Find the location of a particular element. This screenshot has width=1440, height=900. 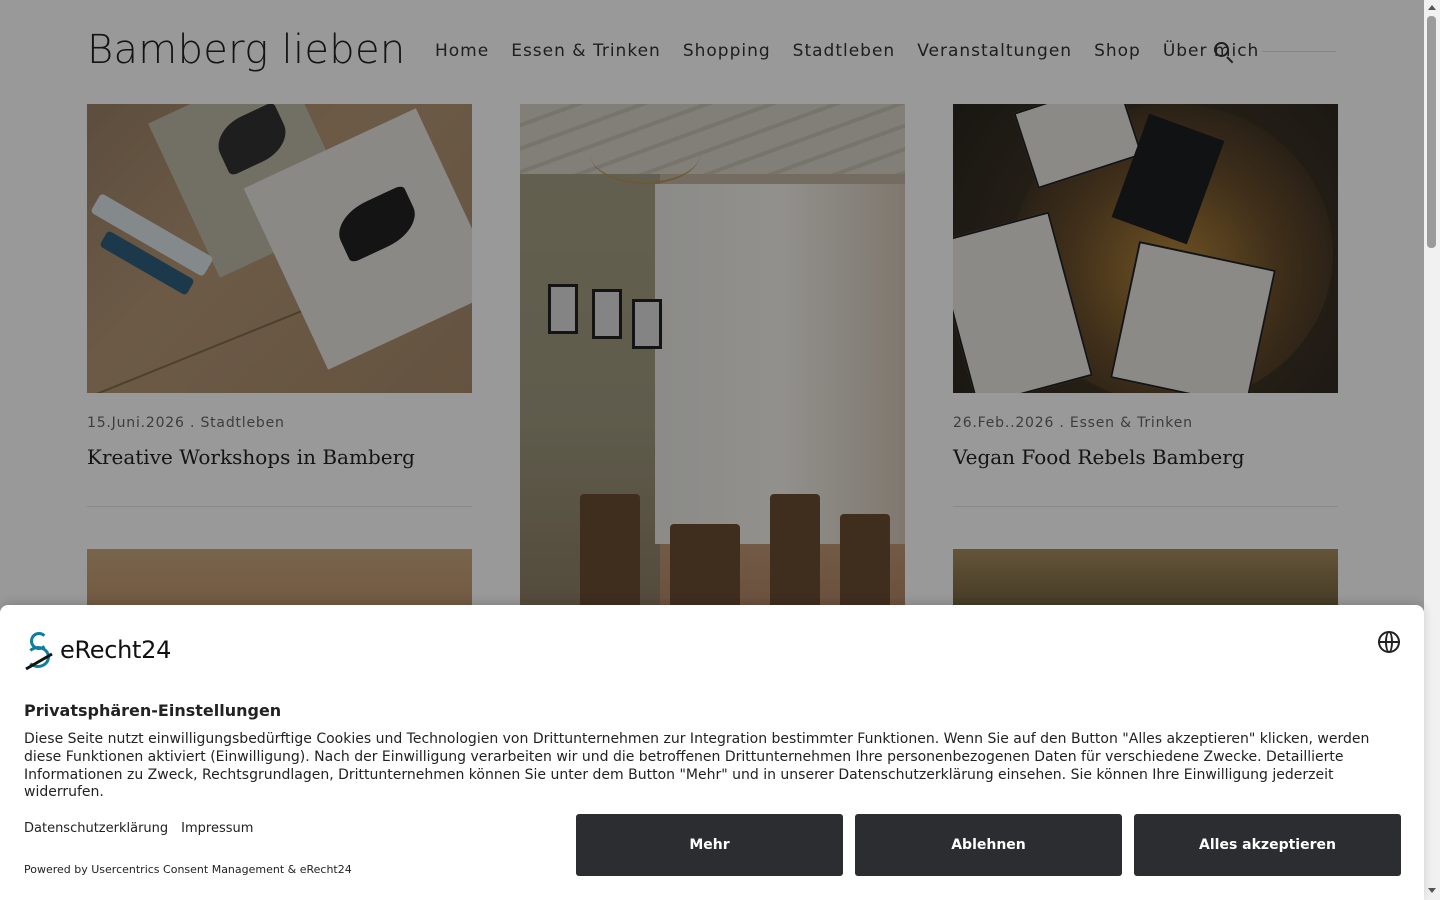

more-button: Mehr is located at coordinates (709, 845).